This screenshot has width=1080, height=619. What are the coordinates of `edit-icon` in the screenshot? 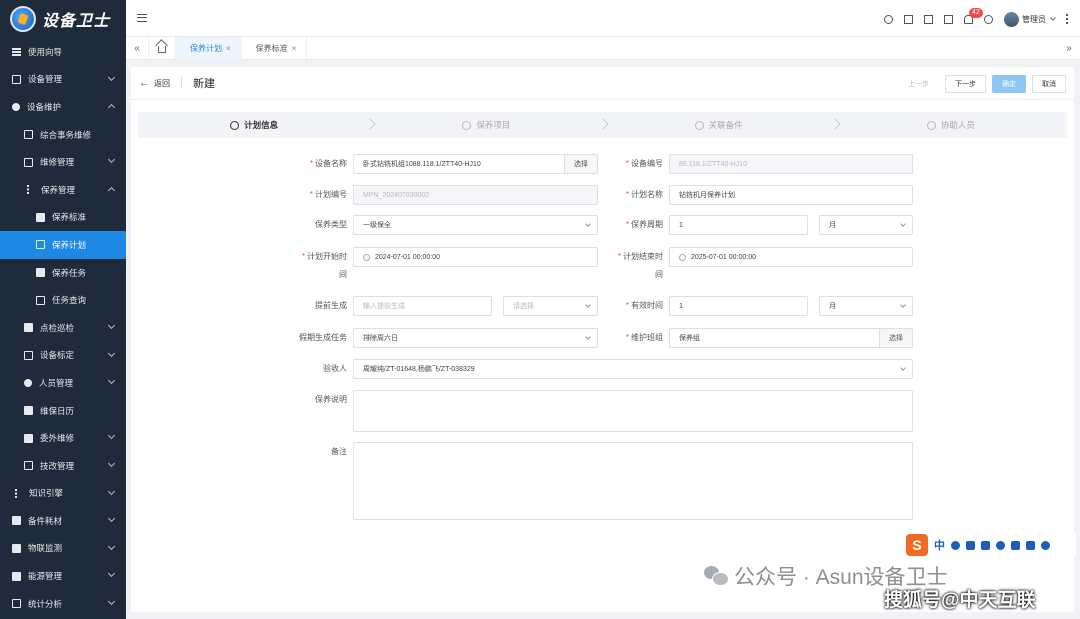 It's located at (908, 19).